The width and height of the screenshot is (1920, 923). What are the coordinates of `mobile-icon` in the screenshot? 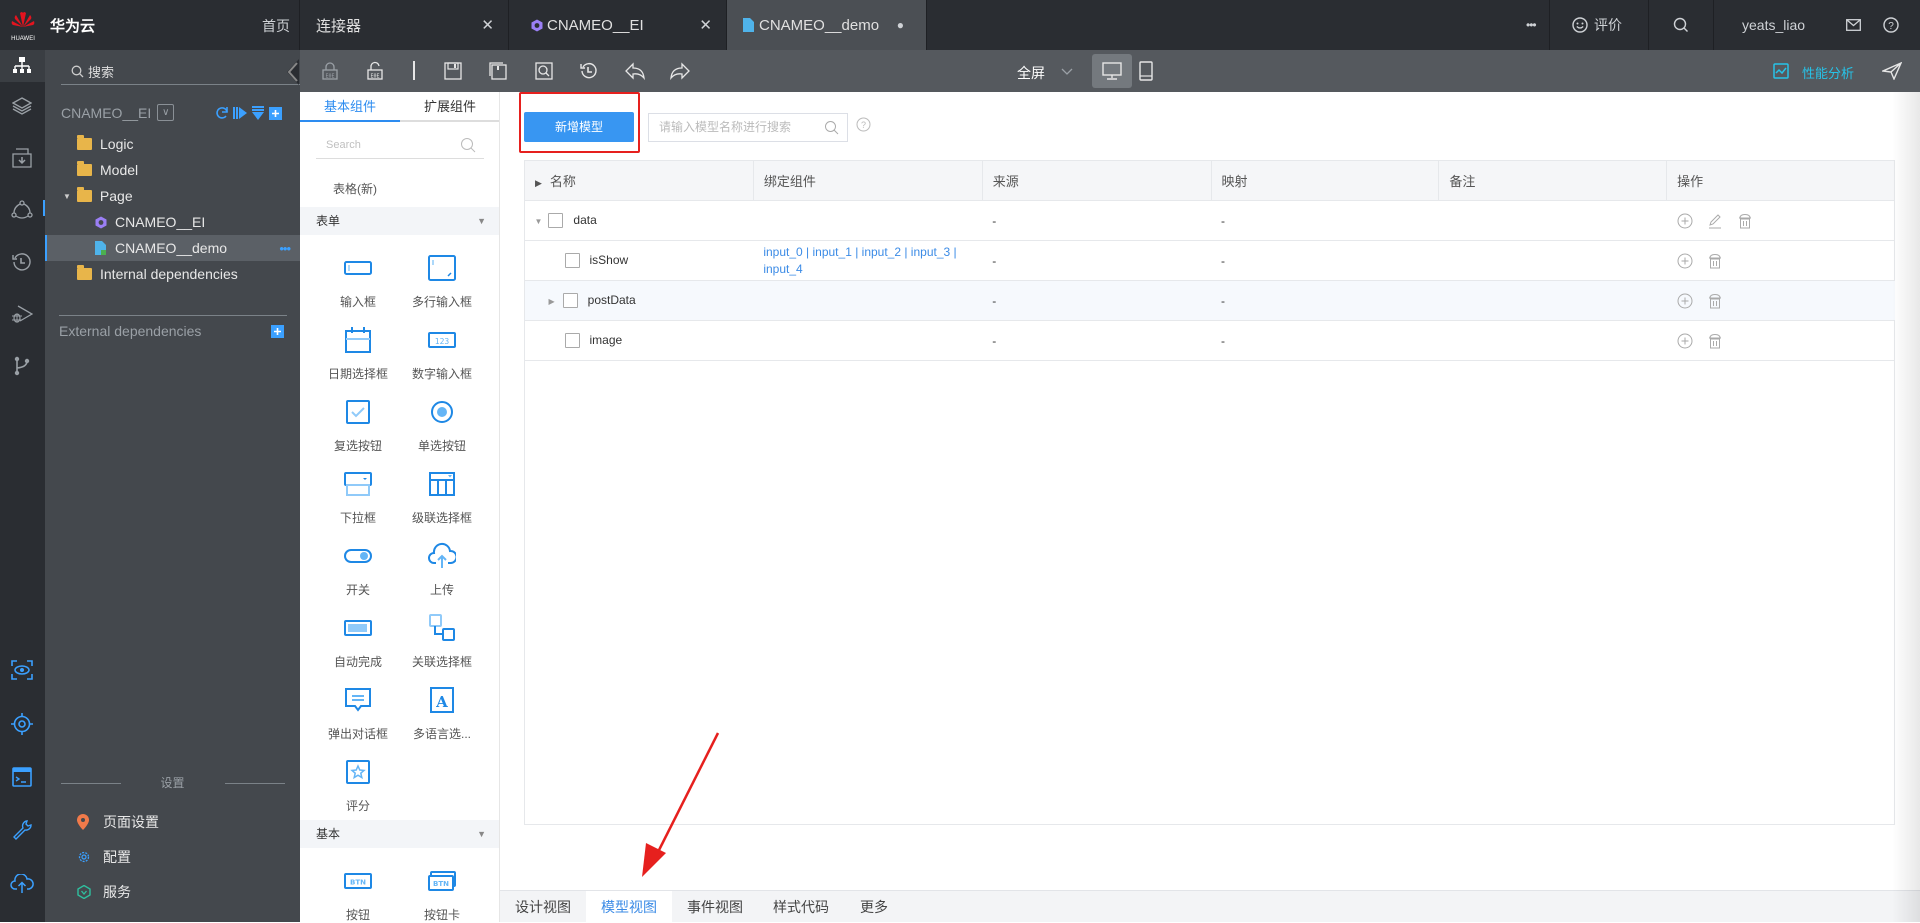 It's located at (1146, 71).